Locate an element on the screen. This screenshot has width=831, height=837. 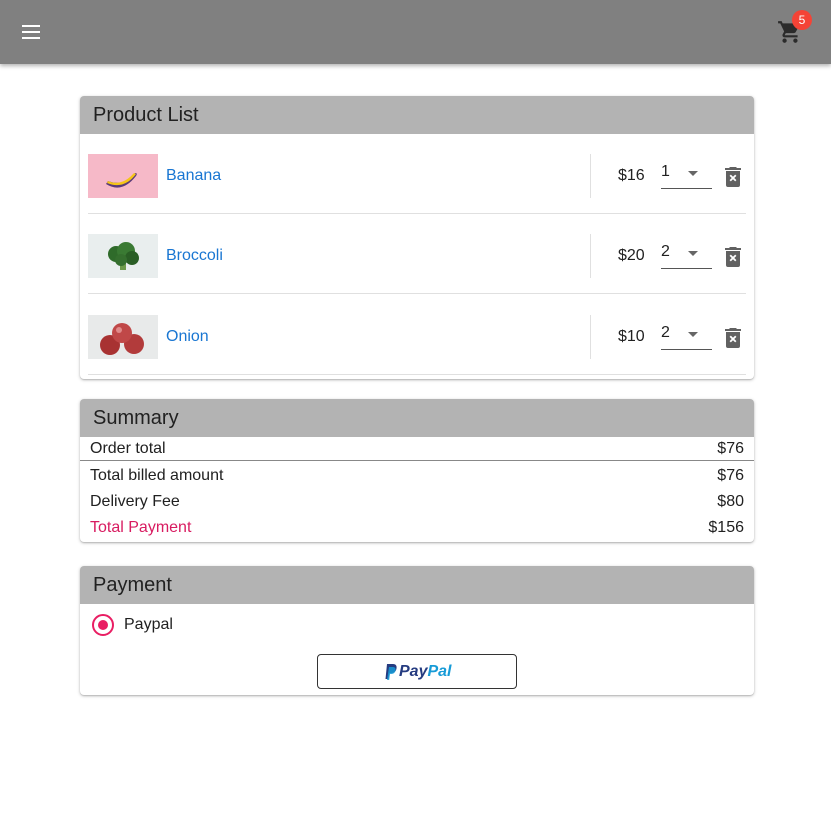
order-total-row: Order total $76 is located at coordinates (417, 449).